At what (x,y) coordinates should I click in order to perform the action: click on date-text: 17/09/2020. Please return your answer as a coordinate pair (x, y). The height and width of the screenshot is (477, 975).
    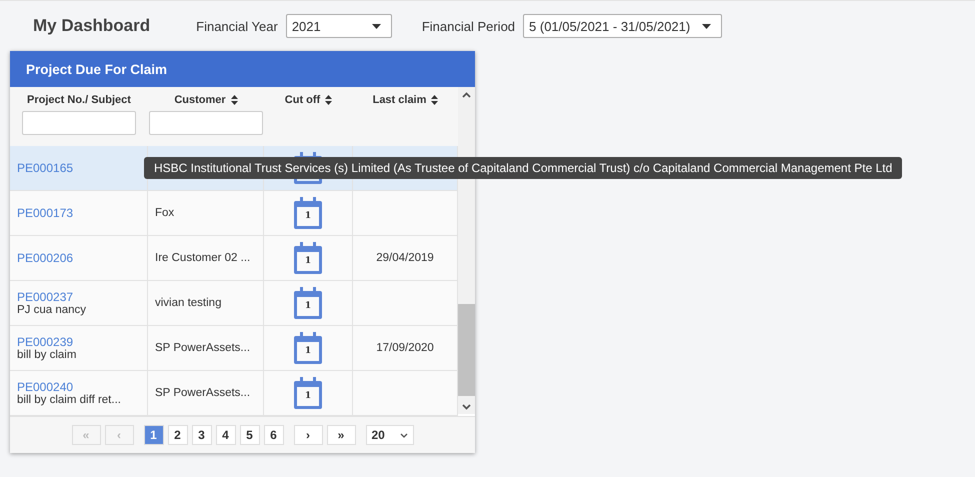
    Looking at the image, I should click on (405, 348).